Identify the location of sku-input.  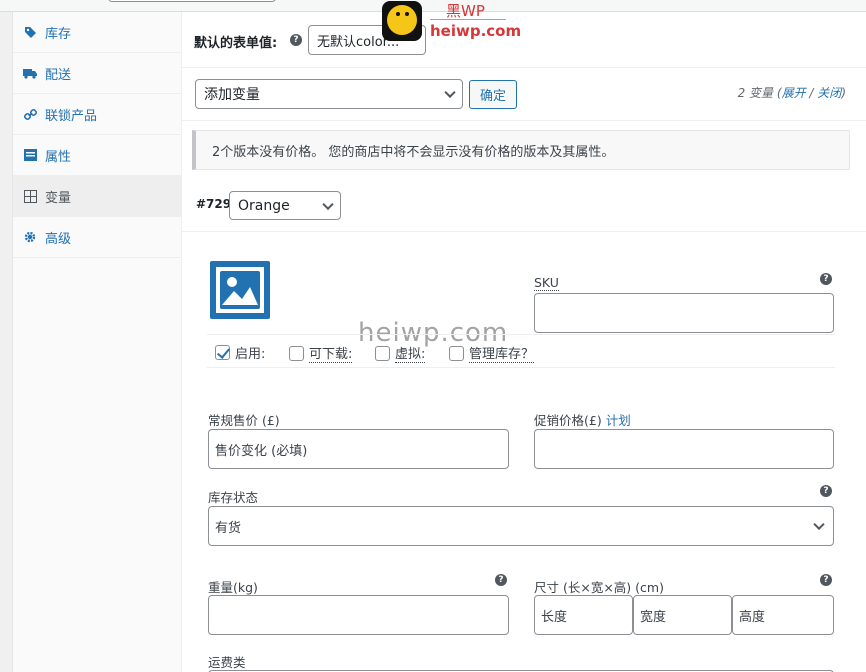
(684, 313).